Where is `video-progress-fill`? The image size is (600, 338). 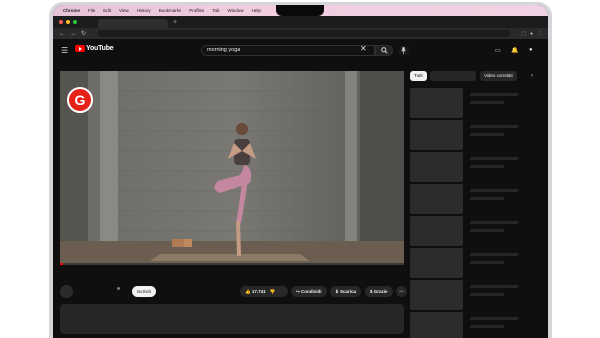
video-progress-fill is located at coordinates (62, 264).